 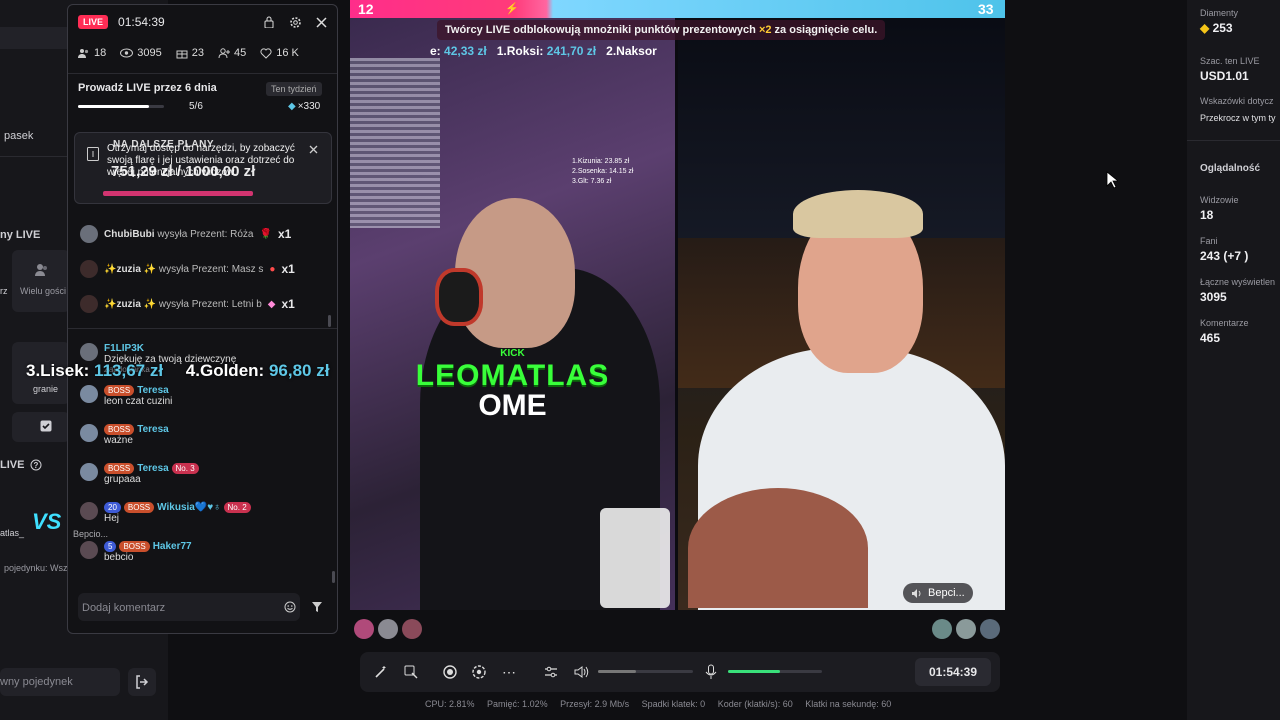 What do you see at coordinates (765, 30) in the screenshot?
I see `banner-multiplier: ×2` at bounding box center [765, 30].